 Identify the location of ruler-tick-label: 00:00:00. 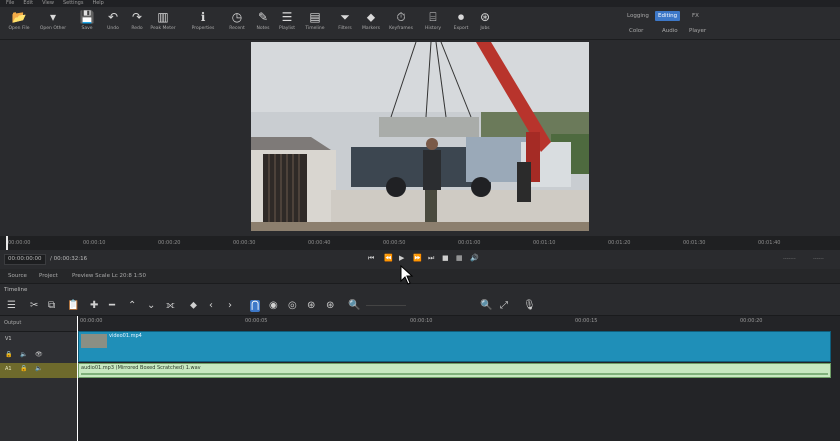
(19, 243).